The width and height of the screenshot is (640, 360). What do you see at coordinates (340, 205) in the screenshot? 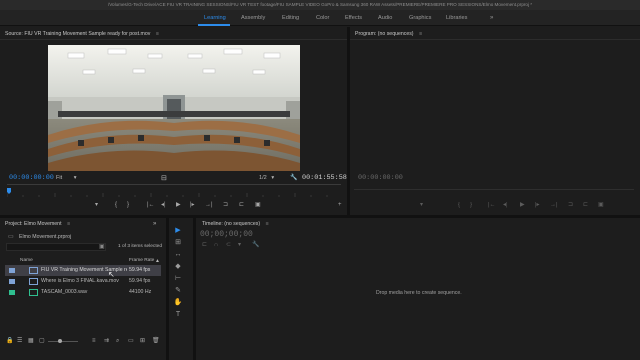
I see `button-editor-plus: +` at bounding box center [340, 205].